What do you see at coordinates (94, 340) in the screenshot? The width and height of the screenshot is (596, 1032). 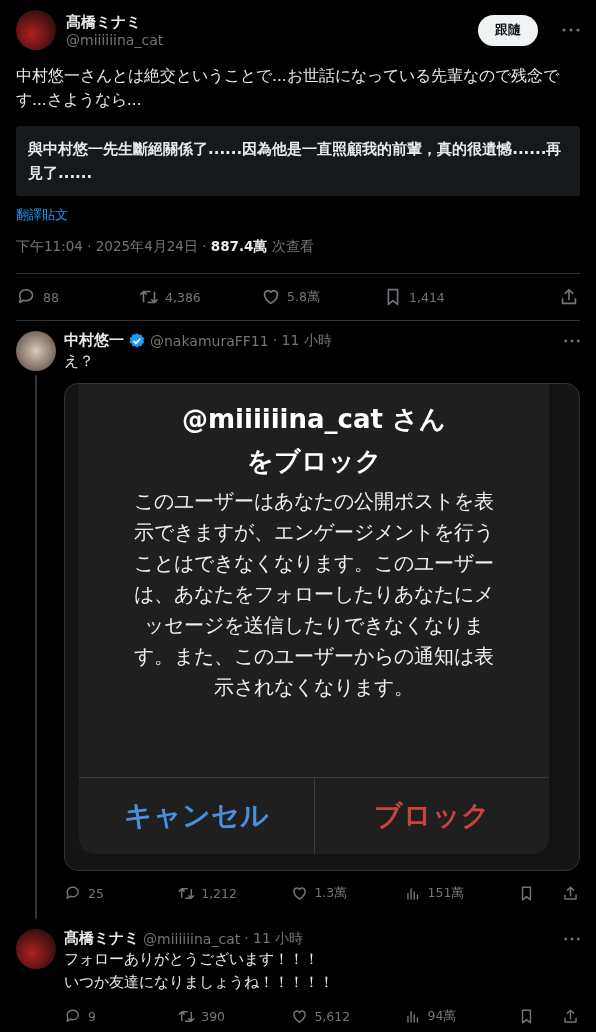 I see `author-name: 中村悠一` at bounding box center [94, 340].